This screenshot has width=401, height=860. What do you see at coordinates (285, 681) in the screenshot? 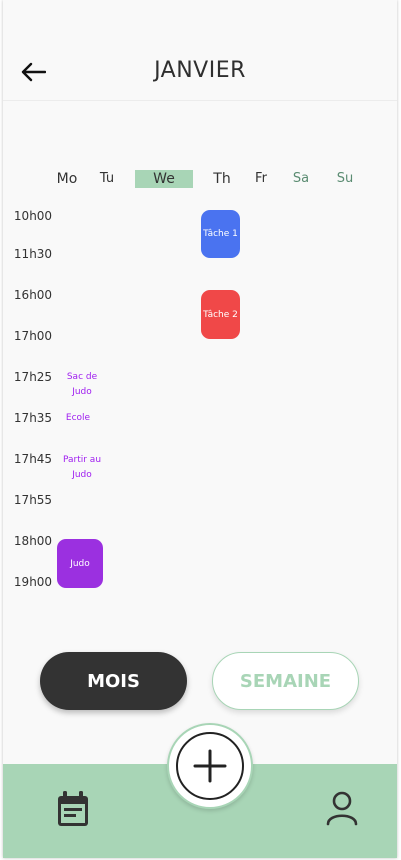
I see `week-view-button: SEMAINE` at bounding box center [285, 681].